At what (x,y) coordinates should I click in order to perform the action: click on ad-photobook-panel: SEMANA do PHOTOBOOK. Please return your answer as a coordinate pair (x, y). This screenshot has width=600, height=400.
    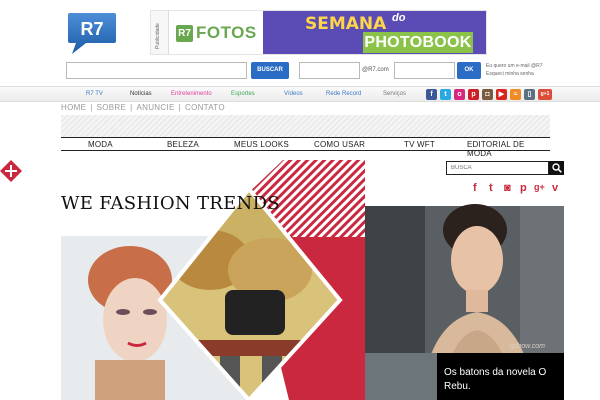
    Looking at the image, I should click on (374, 32).